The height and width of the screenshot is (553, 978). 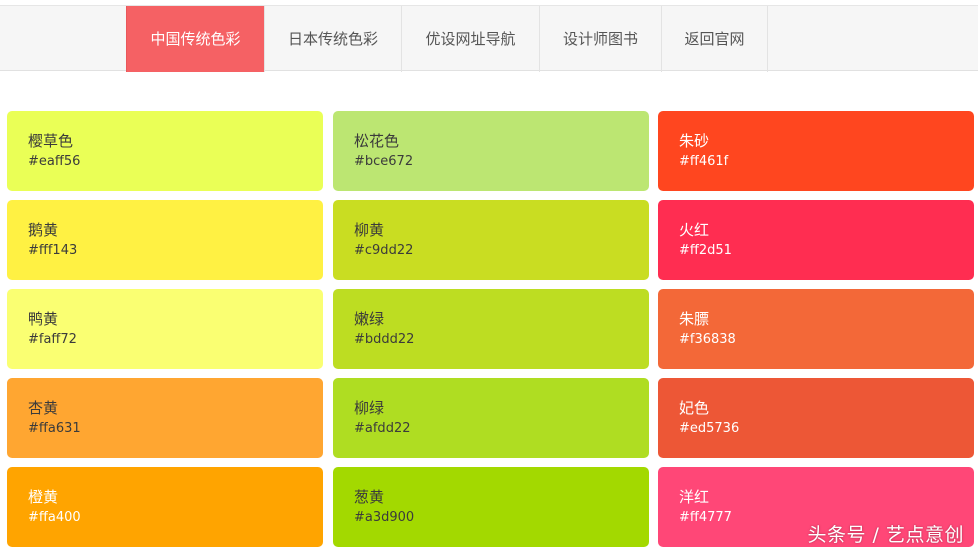 I want to click on color-hex: #c9dd22, so click(x=384, y=250).